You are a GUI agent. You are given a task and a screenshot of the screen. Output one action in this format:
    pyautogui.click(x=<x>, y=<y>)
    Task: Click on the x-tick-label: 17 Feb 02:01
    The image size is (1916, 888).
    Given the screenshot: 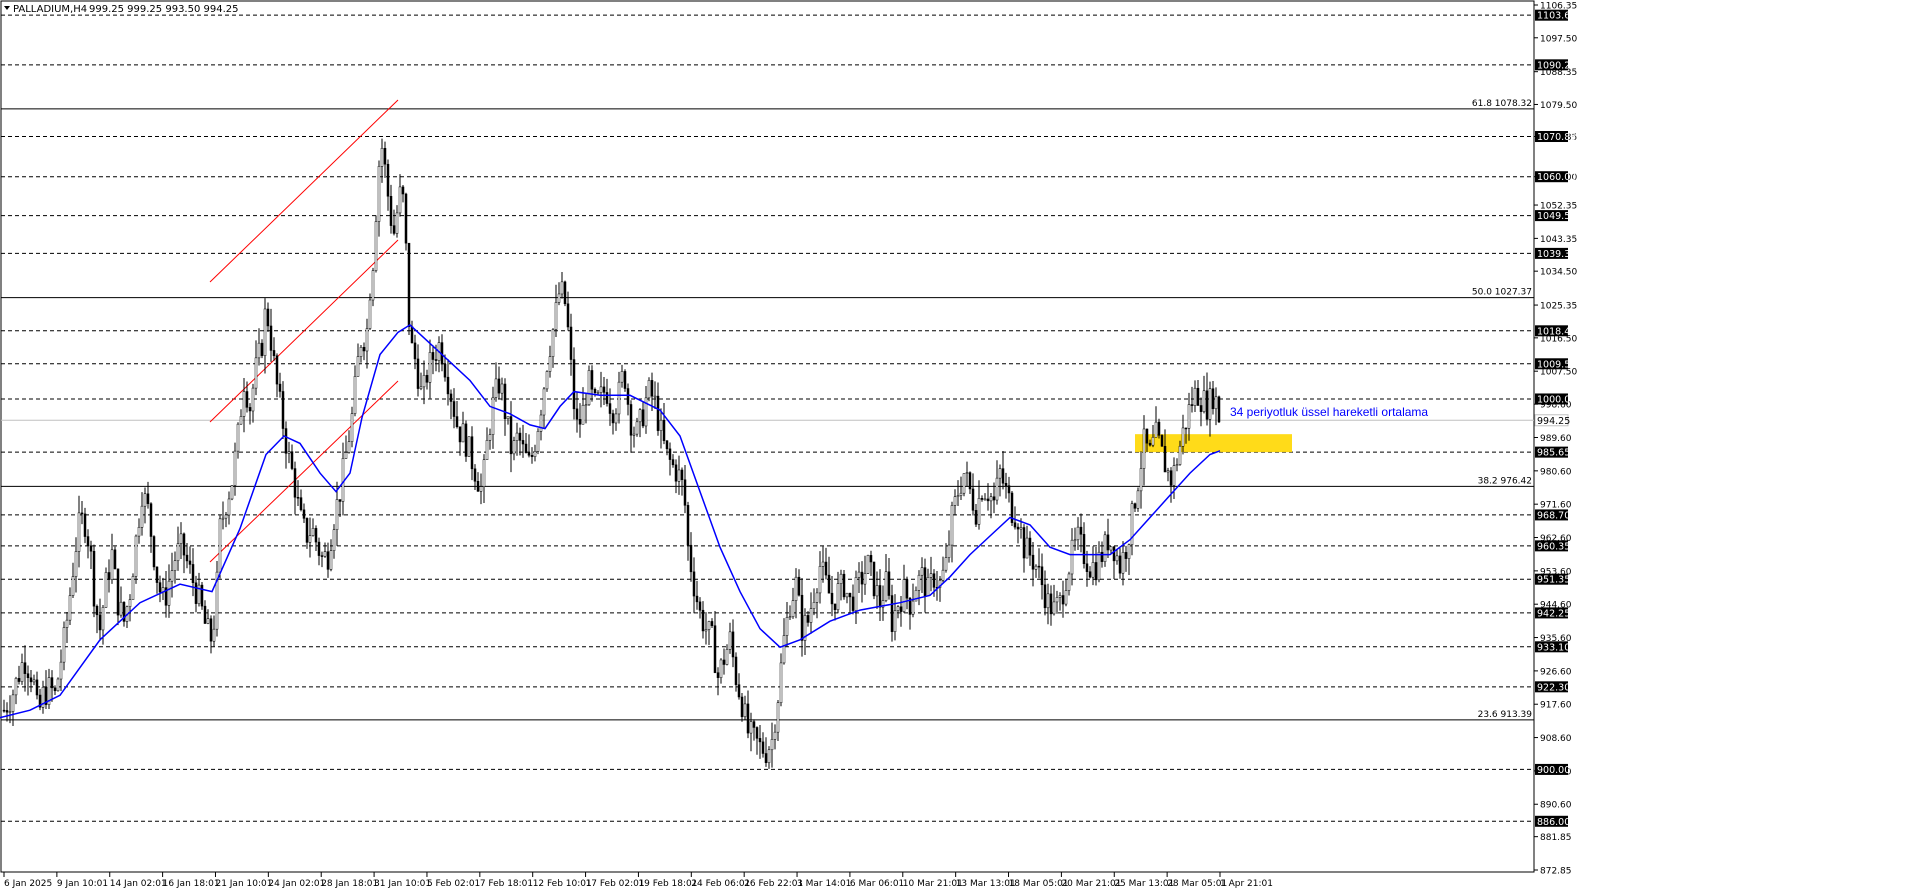 What is the action you would take?
    pyautogui.click(x=615, y=883)
    